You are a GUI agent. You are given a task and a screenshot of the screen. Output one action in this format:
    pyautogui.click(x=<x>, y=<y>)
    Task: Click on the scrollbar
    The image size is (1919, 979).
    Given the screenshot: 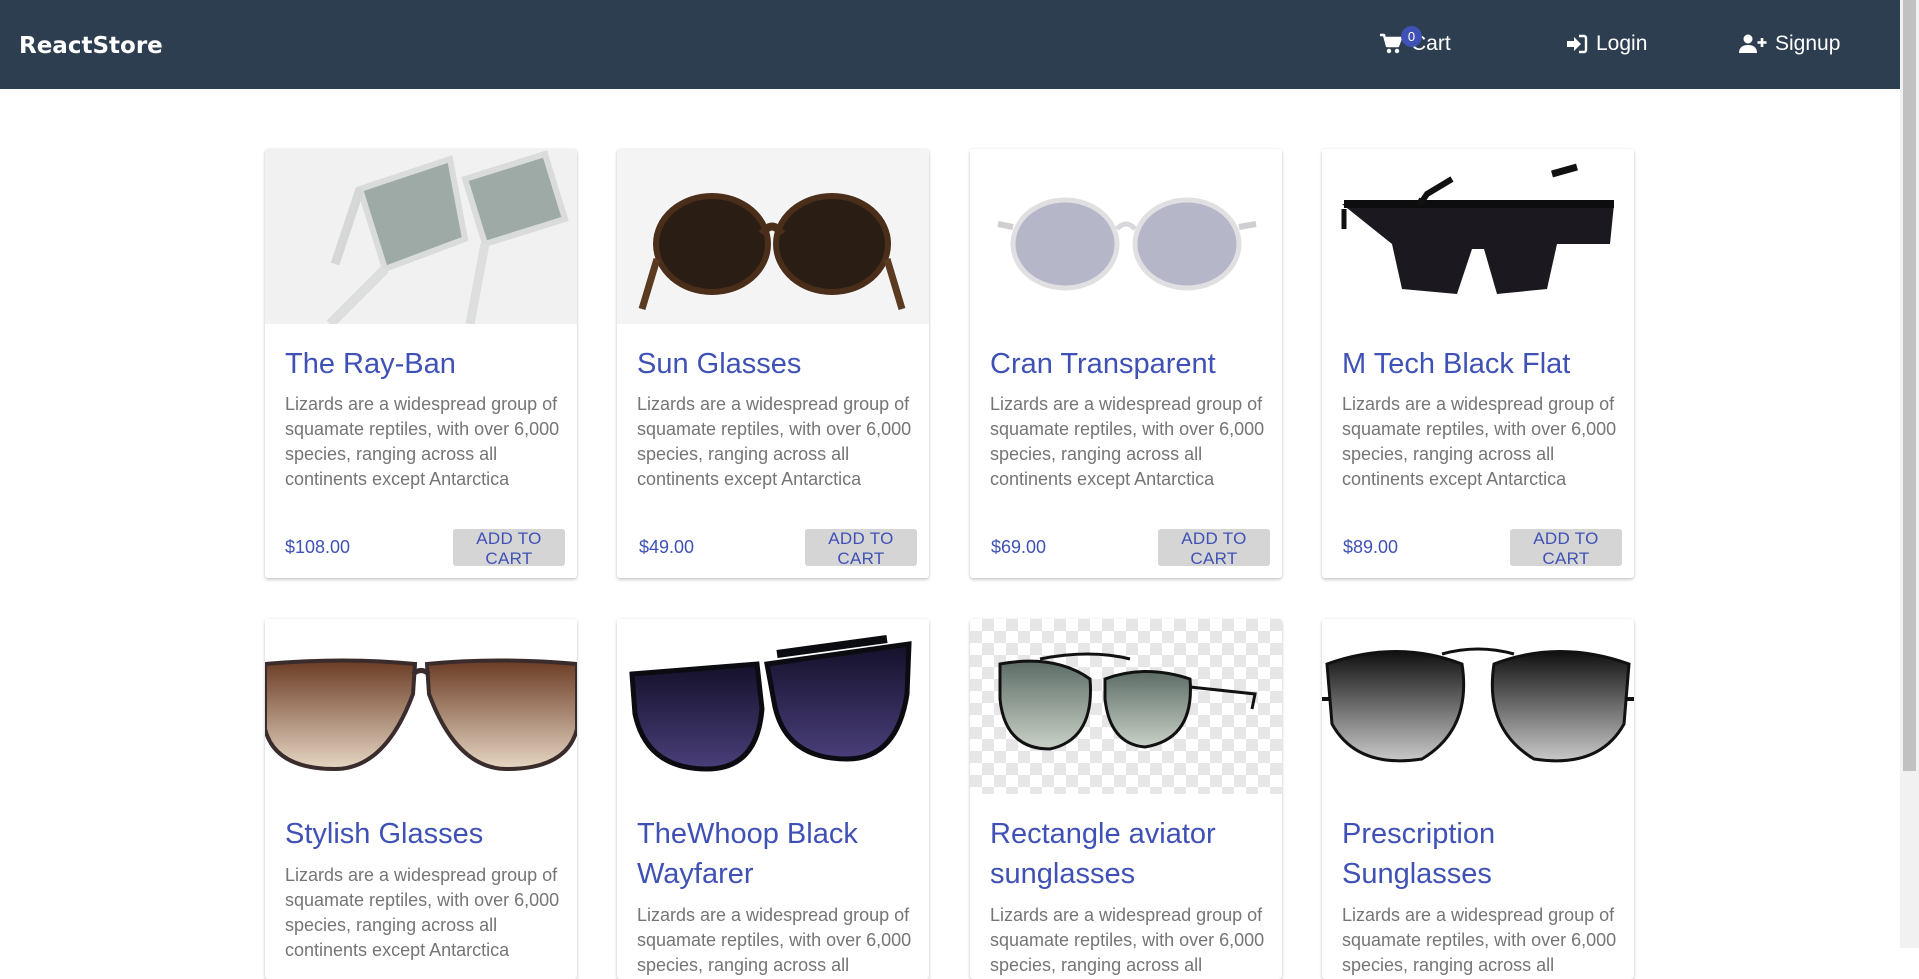 What is the action you would take?
    pyautogui.click(x=1909, y=474)
    